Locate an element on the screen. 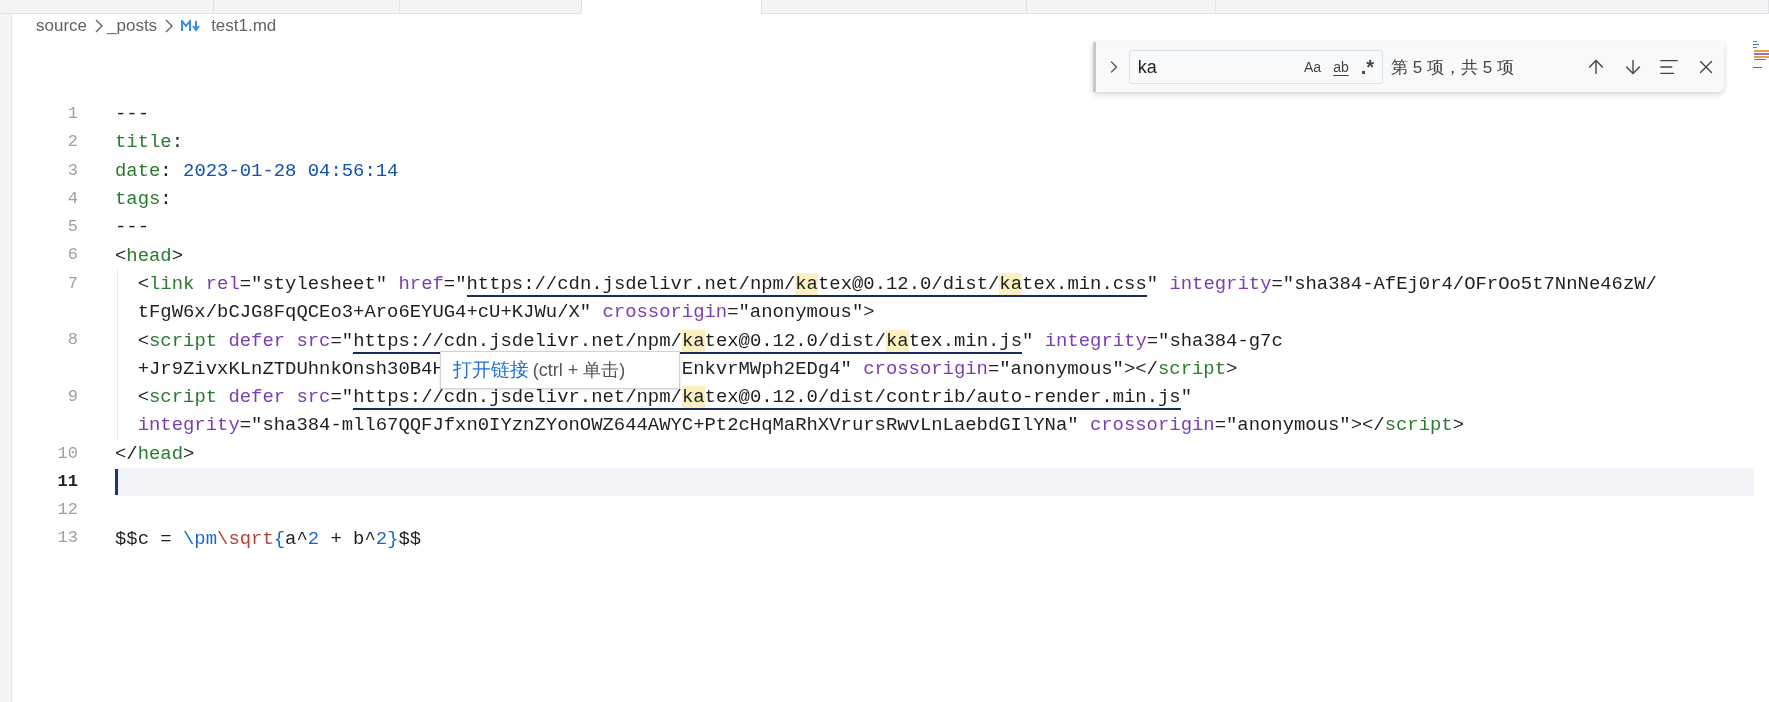 This screenshot has width=1769, height=702. line-number: 9 is located at coordinates (72, 396).